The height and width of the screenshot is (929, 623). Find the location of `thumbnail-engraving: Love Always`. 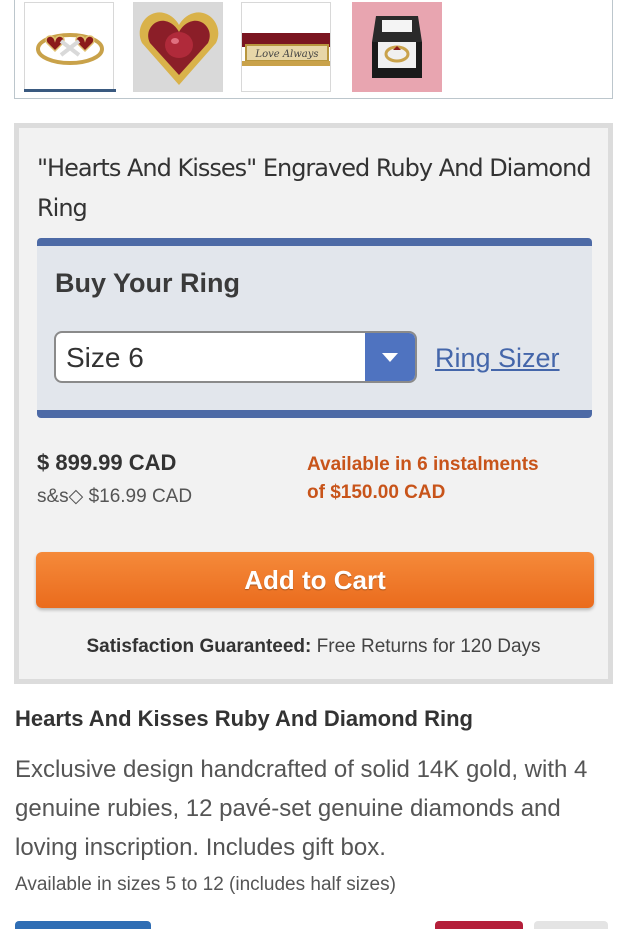

thumbnail-engraving: Love Always is located at coordinates (286, 47).